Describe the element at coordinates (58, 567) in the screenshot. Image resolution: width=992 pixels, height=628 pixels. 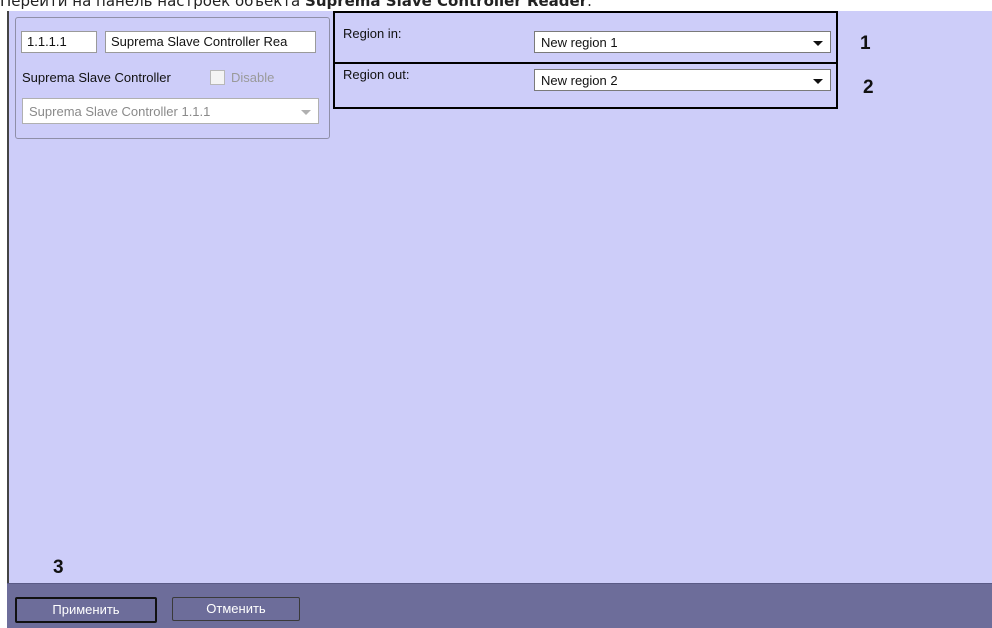
I see `callout-number-3: 3` at that location.